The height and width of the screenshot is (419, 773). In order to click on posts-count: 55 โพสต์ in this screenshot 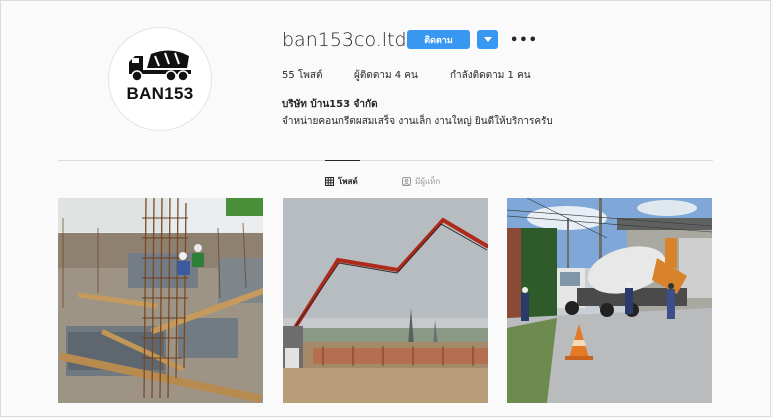, I will do `click(302, 75)`.